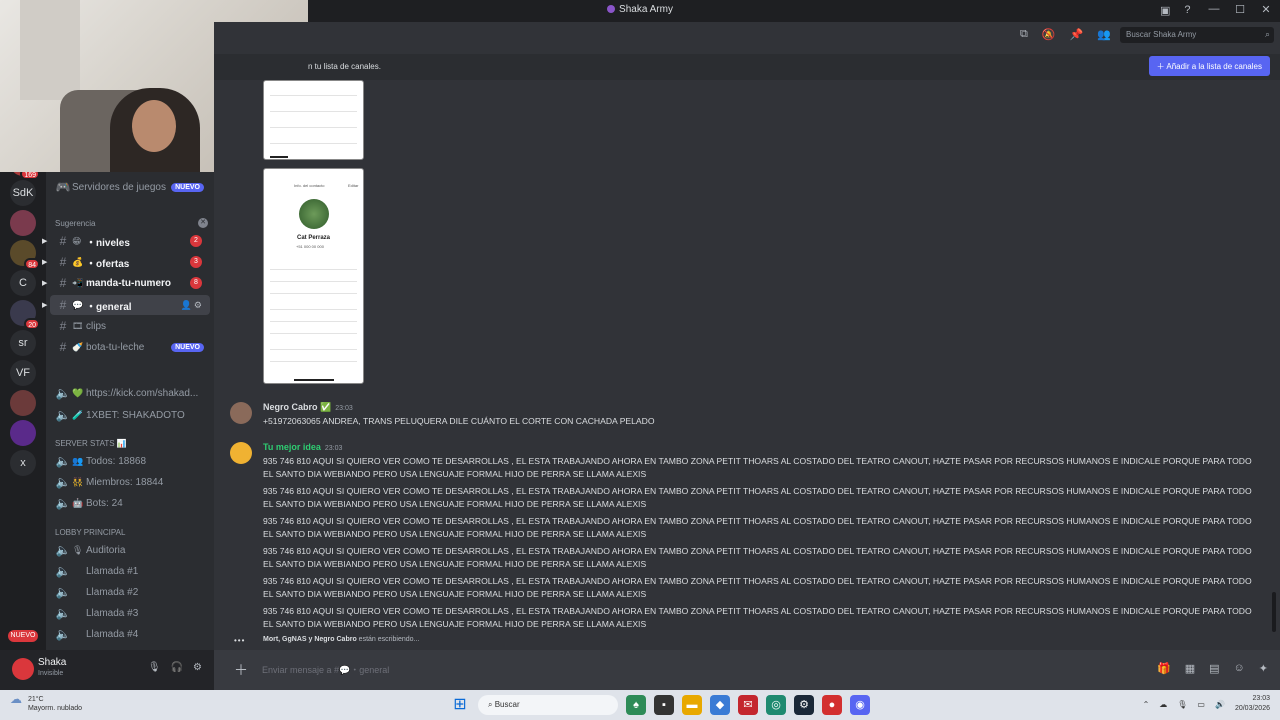 The width and height of the screenshot is (1280, 720). Describe the element at coordinates (548, 705) in the screenshot. I see `taskbar-search: ⌕ Buscar` at that location.